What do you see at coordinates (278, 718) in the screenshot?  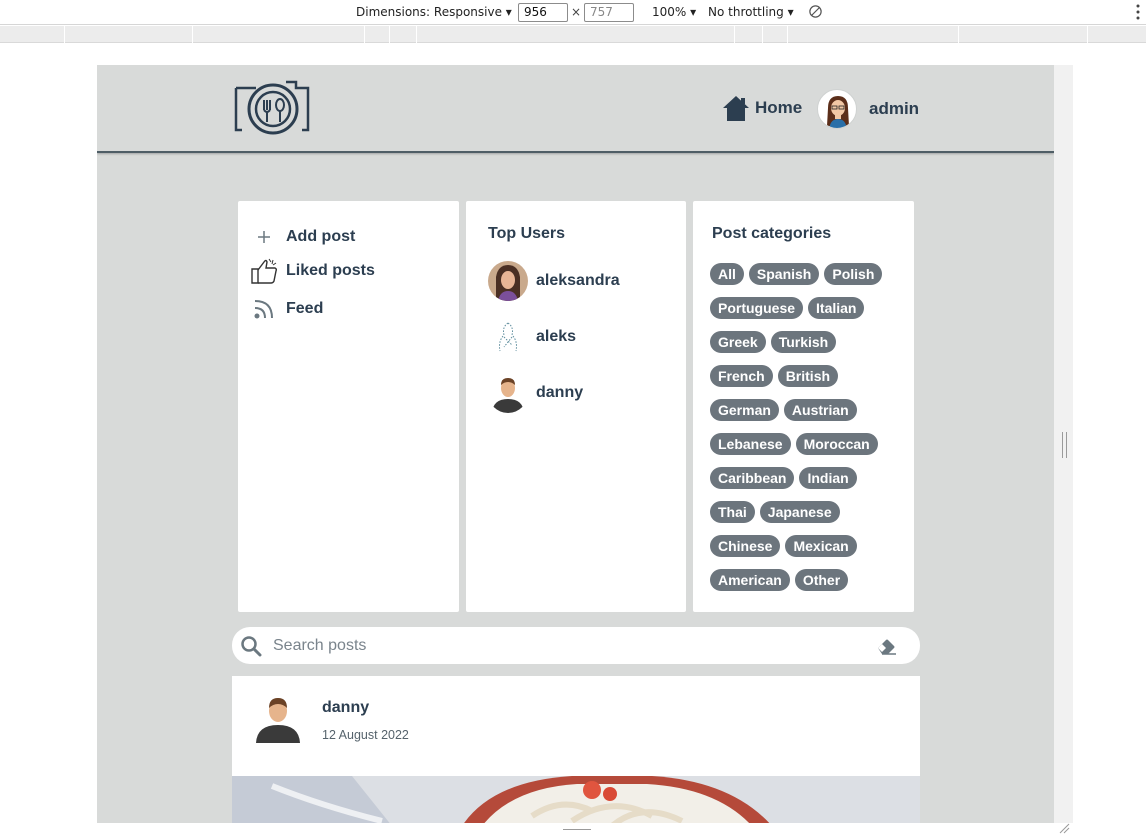 I see `post-author-avatar` at bounding box center [278, 718].